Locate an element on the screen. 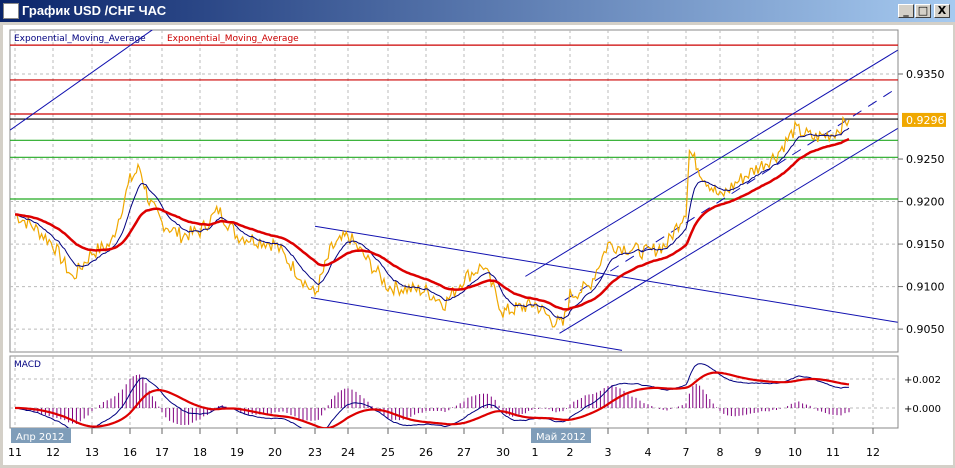 This screenshot has height=468, width=955. y-tick-label: 0.9150 is located at coordinates (925, 244).